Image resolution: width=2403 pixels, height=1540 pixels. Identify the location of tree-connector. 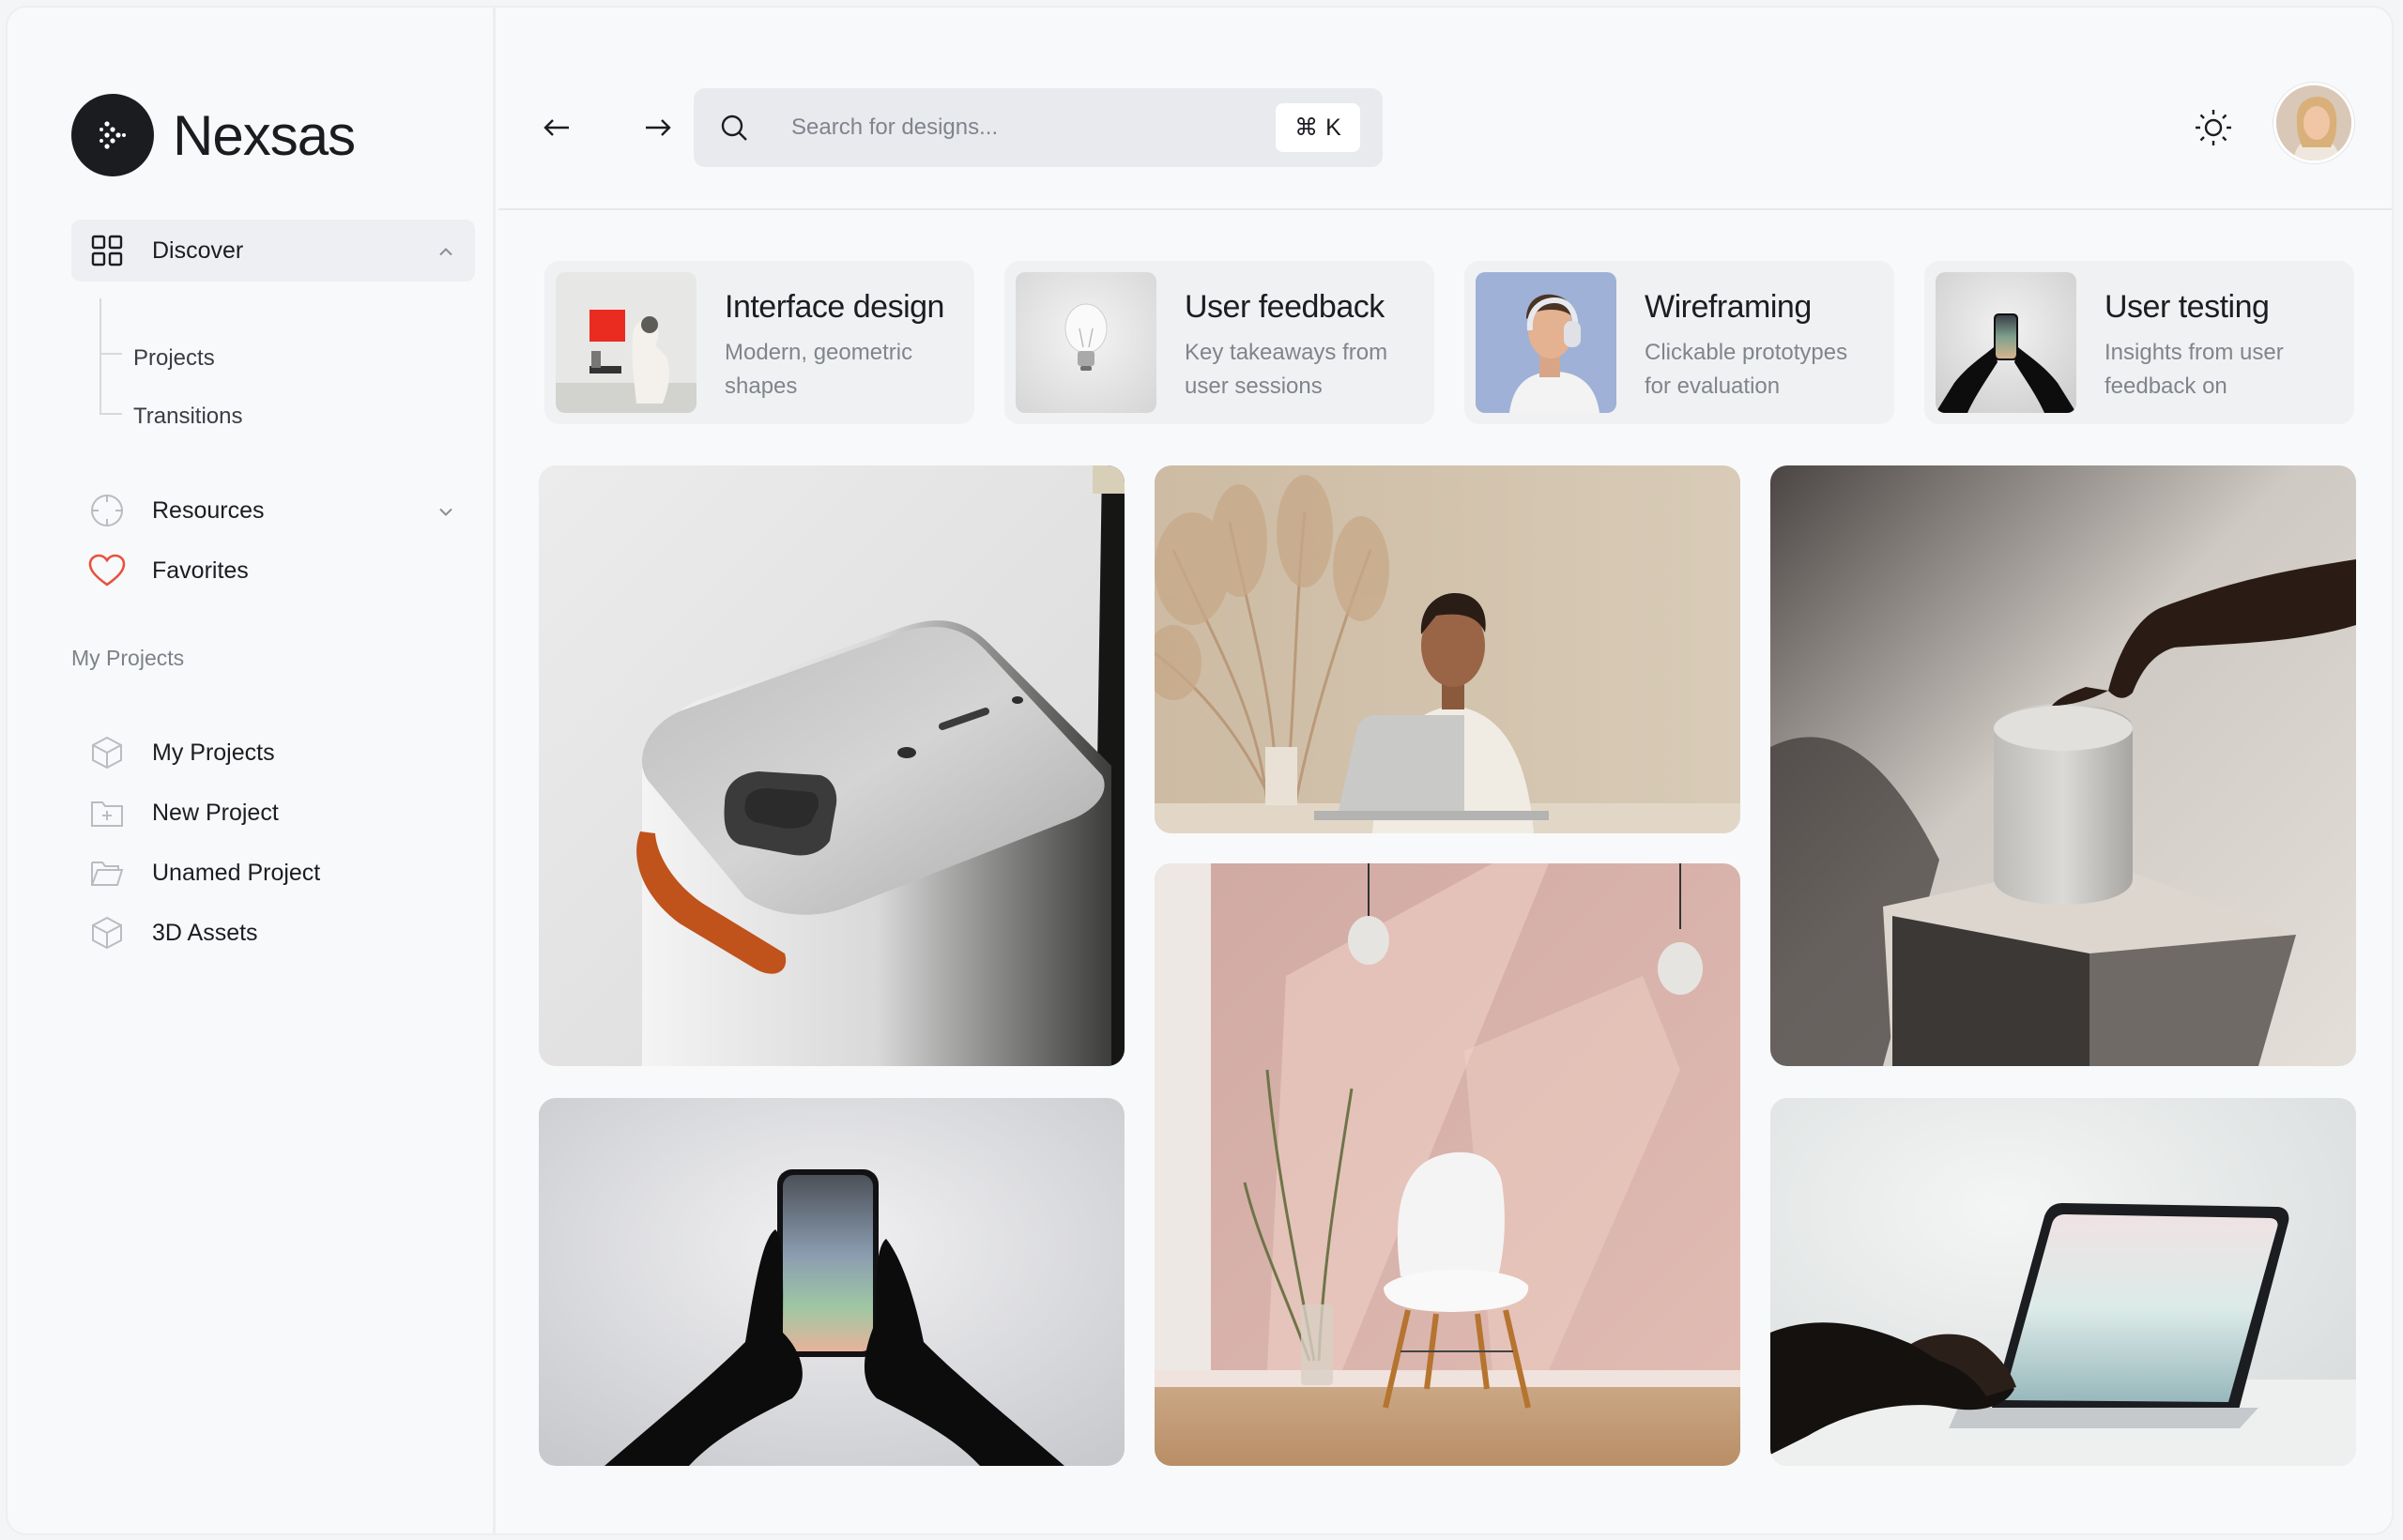
(111, 358).